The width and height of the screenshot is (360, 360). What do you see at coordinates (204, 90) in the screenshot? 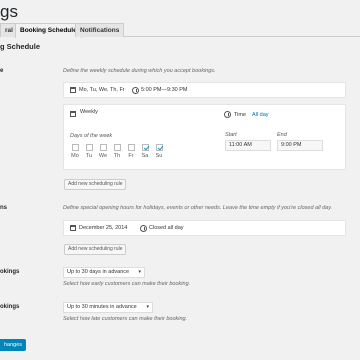
I see `schedule-rule-1: Mo, Tu, We, Th, Fr 5:00 PM—9:30 PM` at bounding box center [204, 90].